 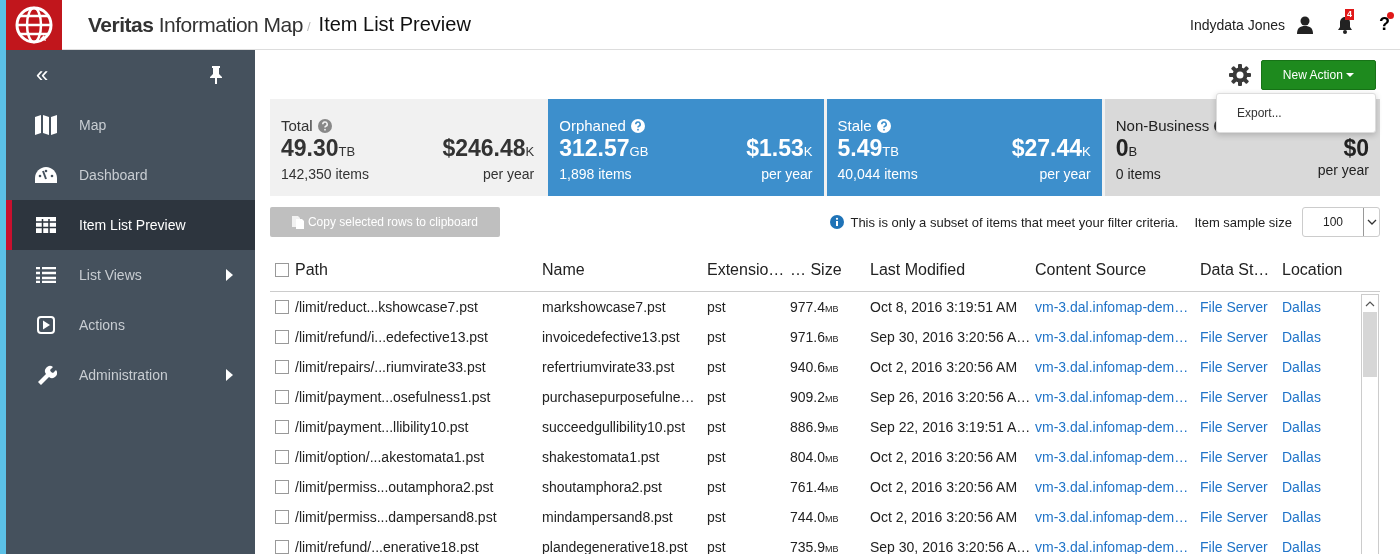 I want to click on scrollbar-thumb, so click(x=1370, y=344).